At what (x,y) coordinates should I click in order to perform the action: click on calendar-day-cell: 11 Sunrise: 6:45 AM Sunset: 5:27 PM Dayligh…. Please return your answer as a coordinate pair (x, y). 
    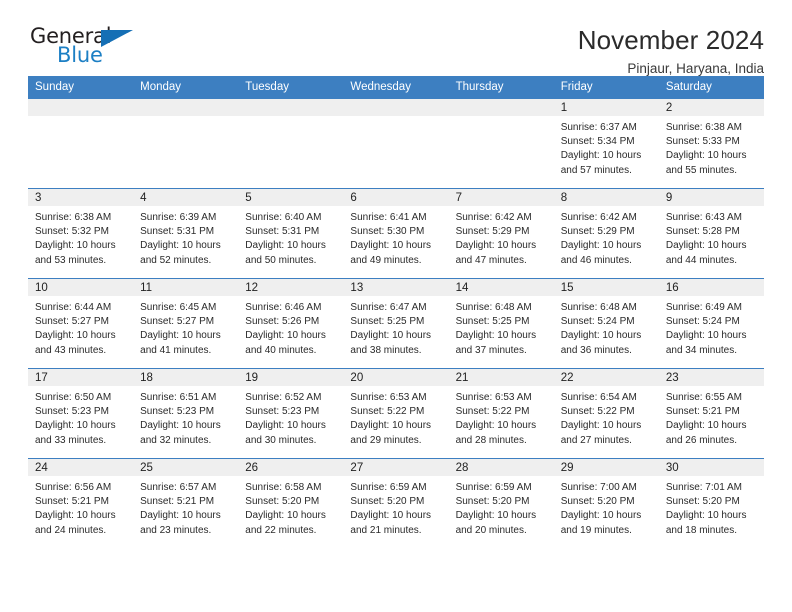
    Looking at the image, I should click on (186, 323).